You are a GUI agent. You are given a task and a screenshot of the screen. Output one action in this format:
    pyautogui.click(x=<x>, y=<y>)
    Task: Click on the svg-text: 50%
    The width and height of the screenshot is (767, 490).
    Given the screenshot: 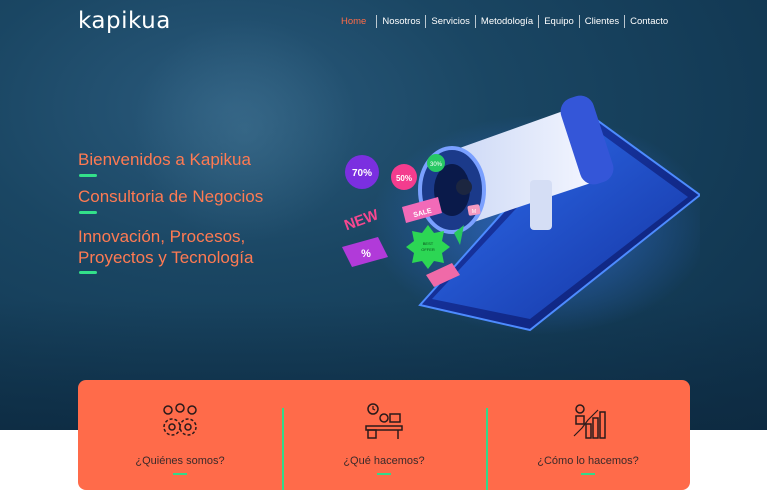 What is the action you would take?
    pyautogui.click(x=404, y=178)
    